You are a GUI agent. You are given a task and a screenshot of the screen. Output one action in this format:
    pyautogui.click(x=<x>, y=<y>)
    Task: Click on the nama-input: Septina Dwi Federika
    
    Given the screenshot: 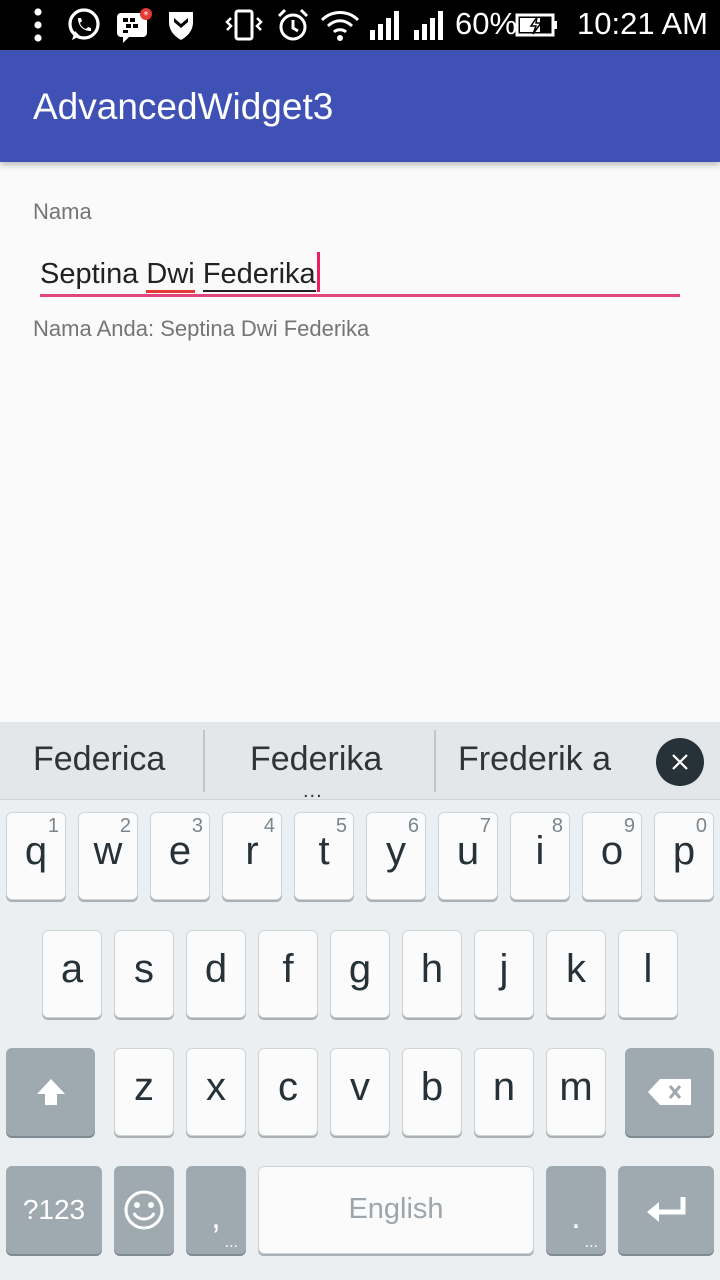 What is the action you would take?
    pyautogui.click(x=360, y=271)
    